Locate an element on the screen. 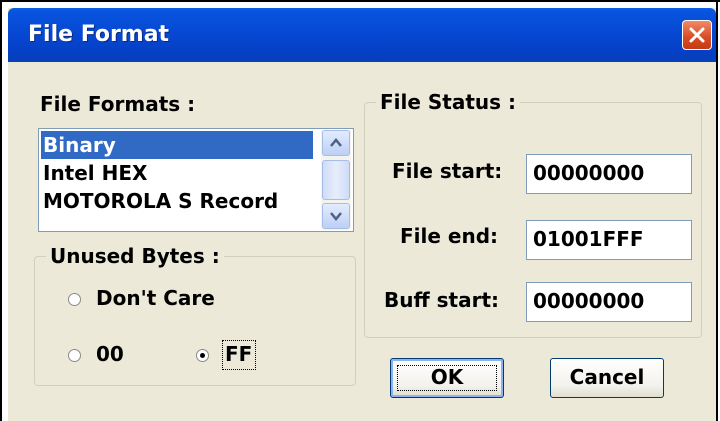 The image size is (720, 421). scroll-thumb is located at coordinates (336, 180).